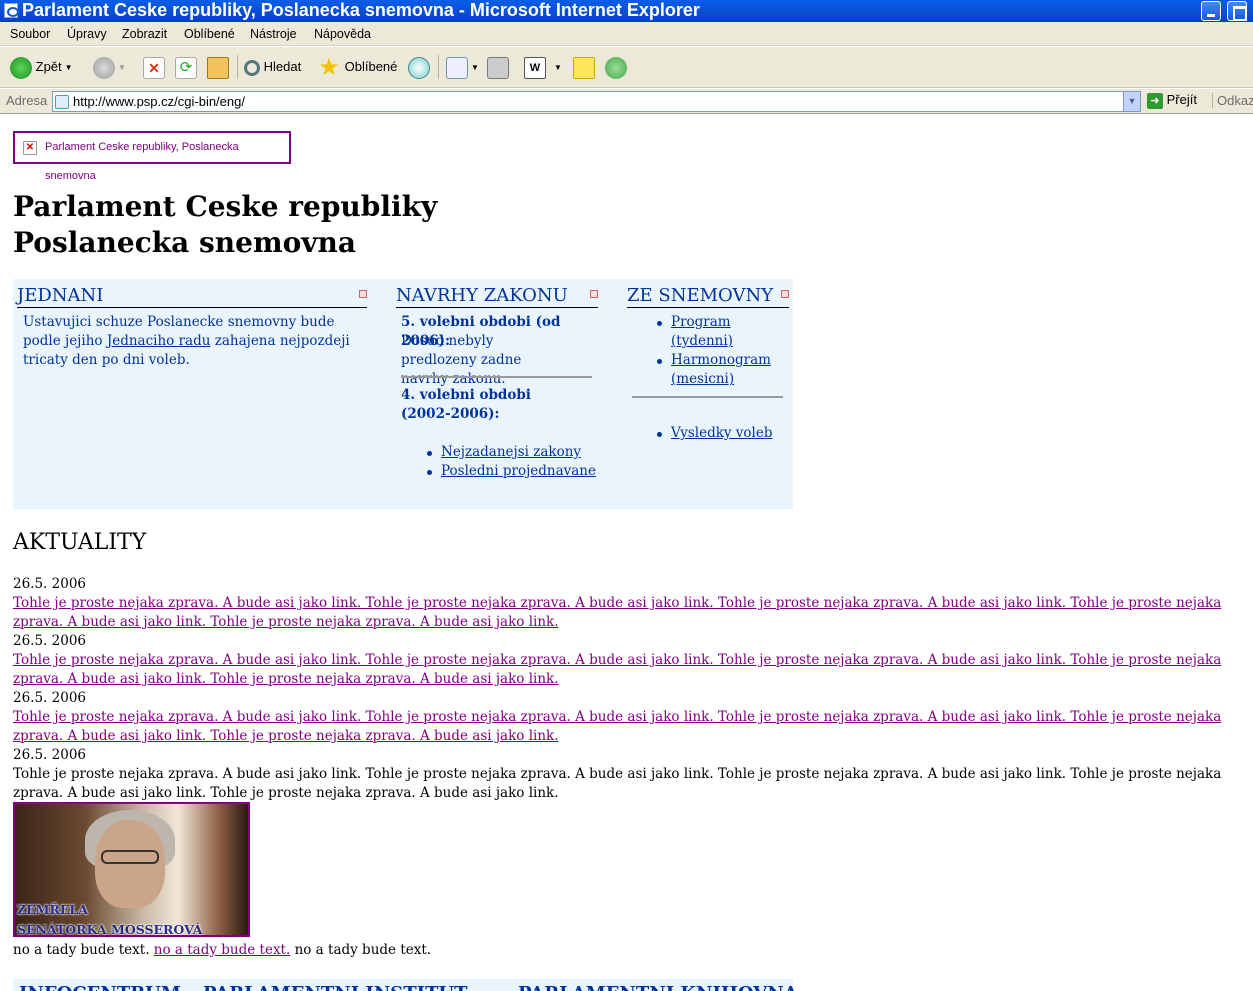 This screenshot has height=991, width=1253. I want to click on snemovna-links-2: Vysledky voleb, so click(714, 433).